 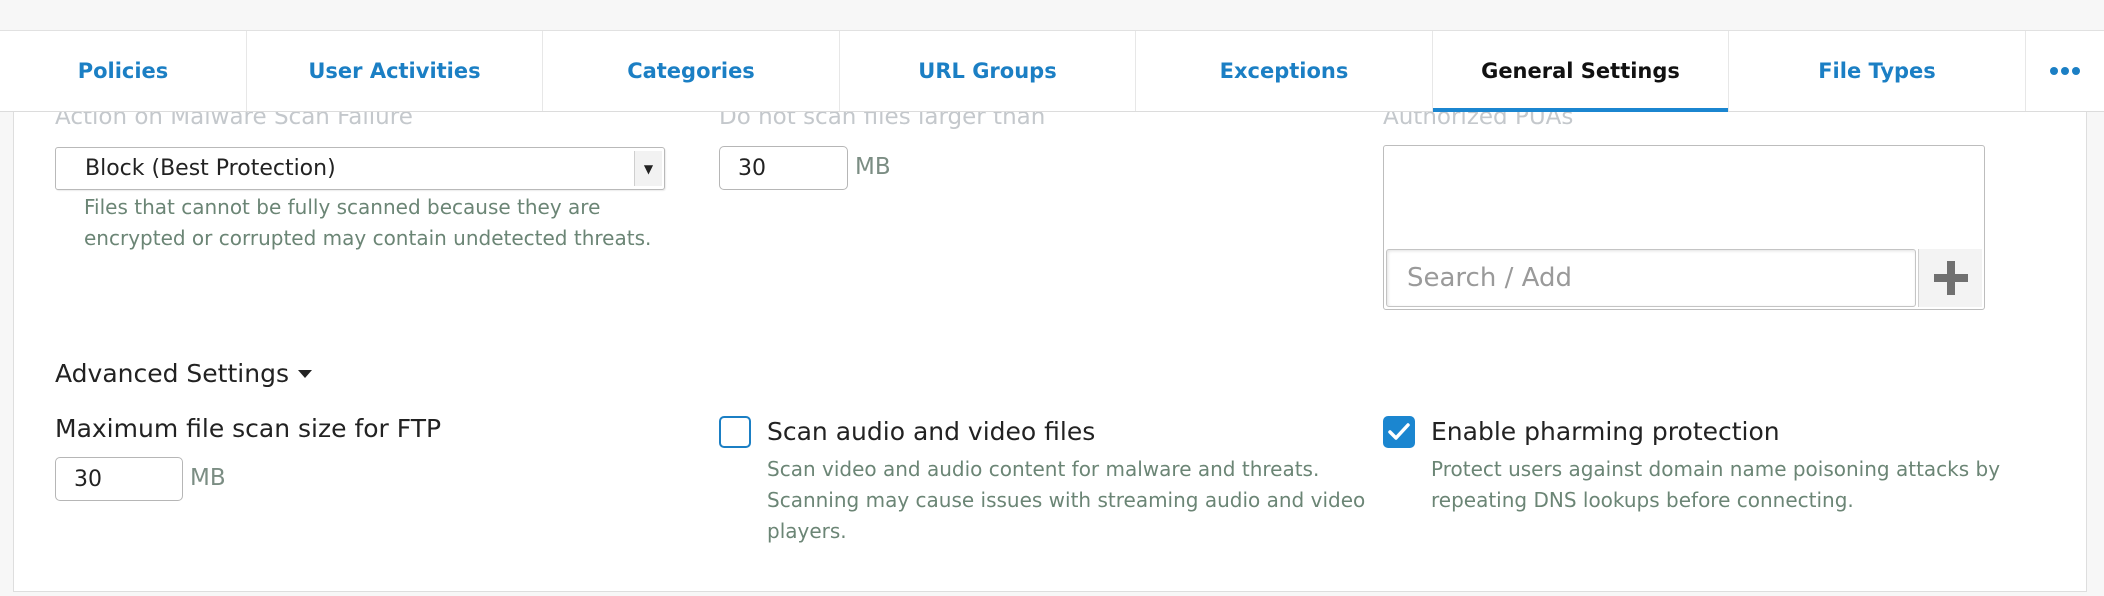 What do you see at coordinates (1489, 278) in the screenshot?
I see `search-placeholder: Search / Add` at bounding box center [1489, 278].